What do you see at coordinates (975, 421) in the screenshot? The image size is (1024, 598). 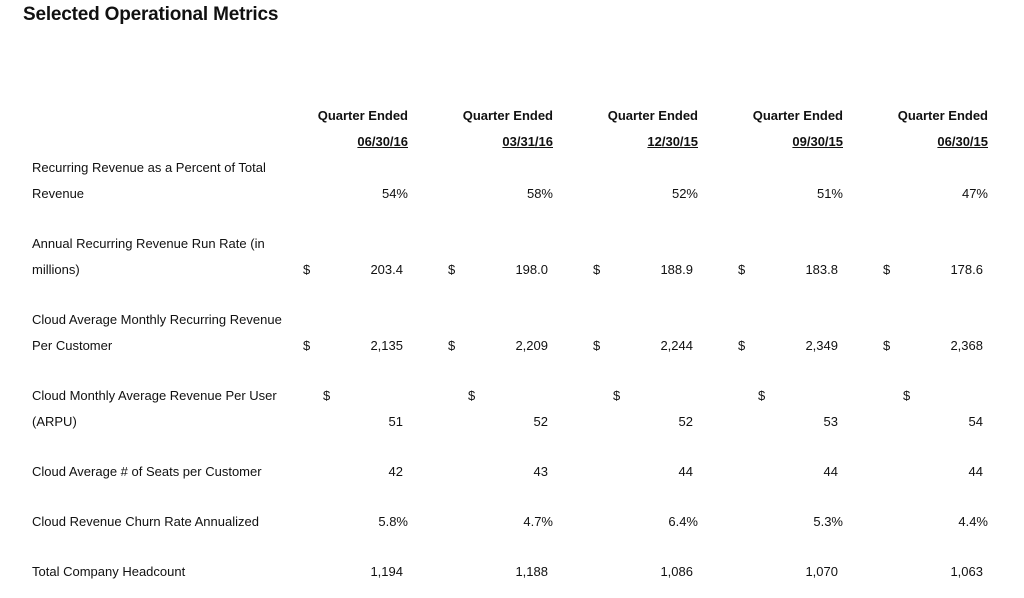 I see `metric-value: 54` at bounding box center [975, 421].